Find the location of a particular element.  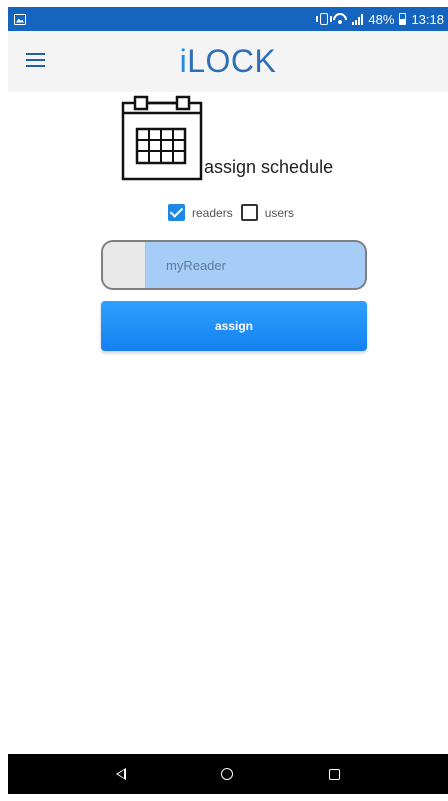

assign-button: assign is located at coordinates (234, 326).